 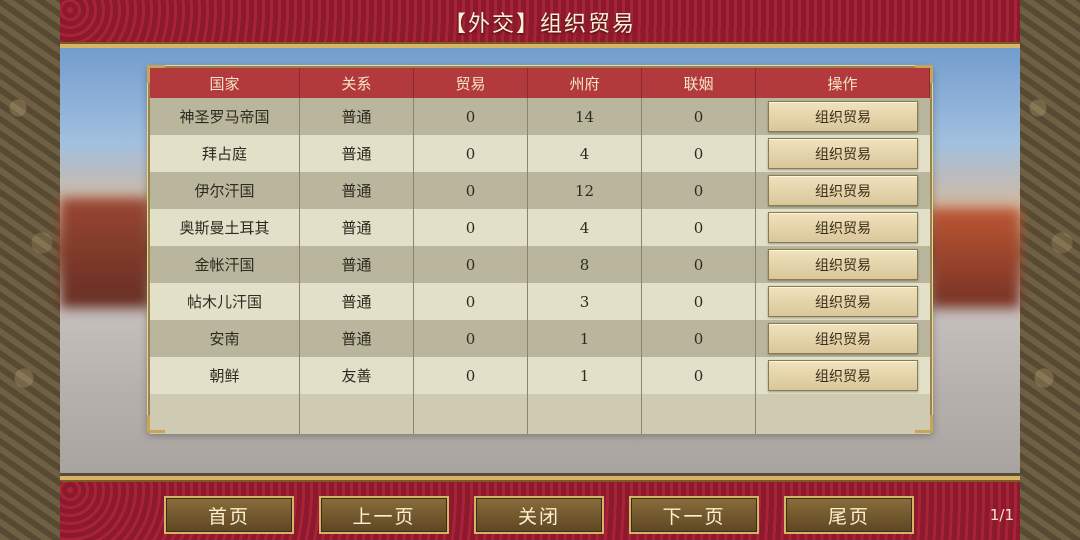 I want to click on first-page-button: 首页, so click(x=229, y=515).